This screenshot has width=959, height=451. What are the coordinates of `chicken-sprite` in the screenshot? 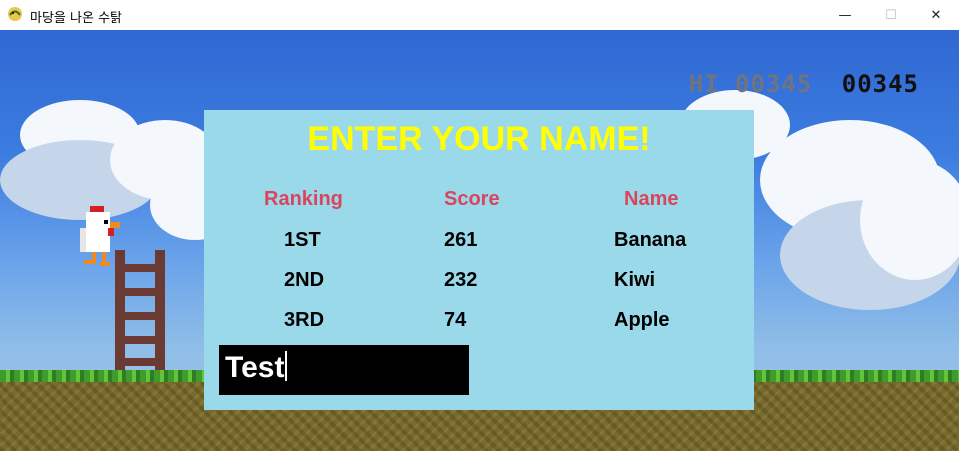 It's located at (100, 236).